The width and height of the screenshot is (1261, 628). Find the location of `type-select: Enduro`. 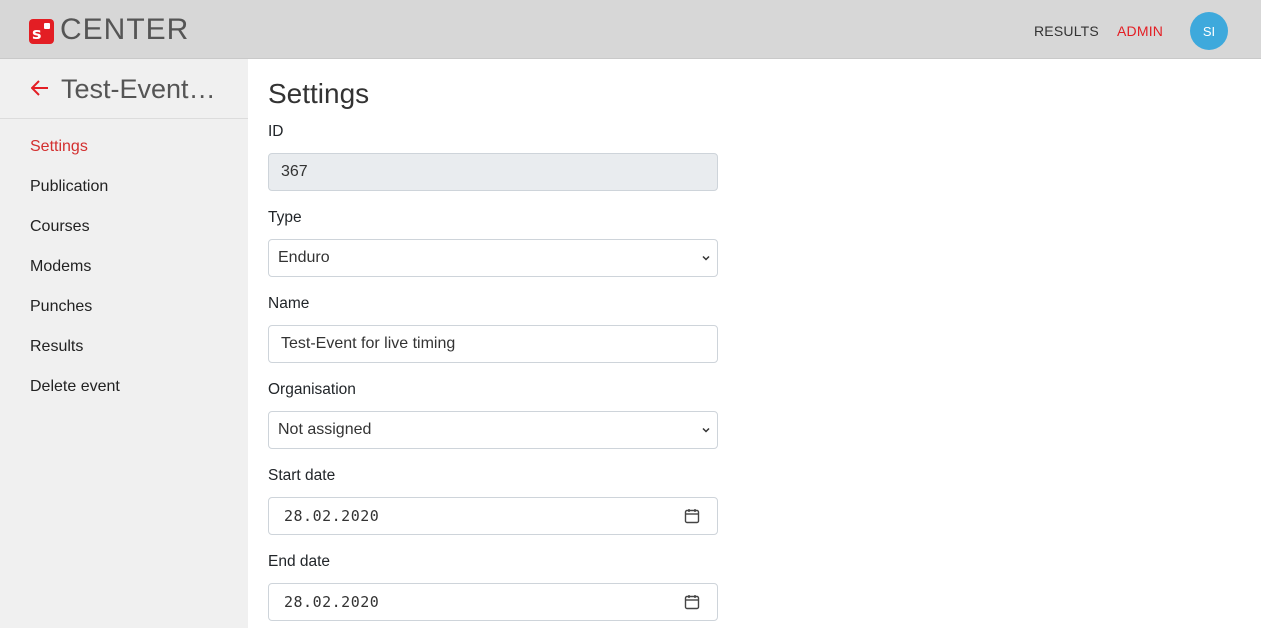

type-select: Enduro is located at coordinates (493, 258).